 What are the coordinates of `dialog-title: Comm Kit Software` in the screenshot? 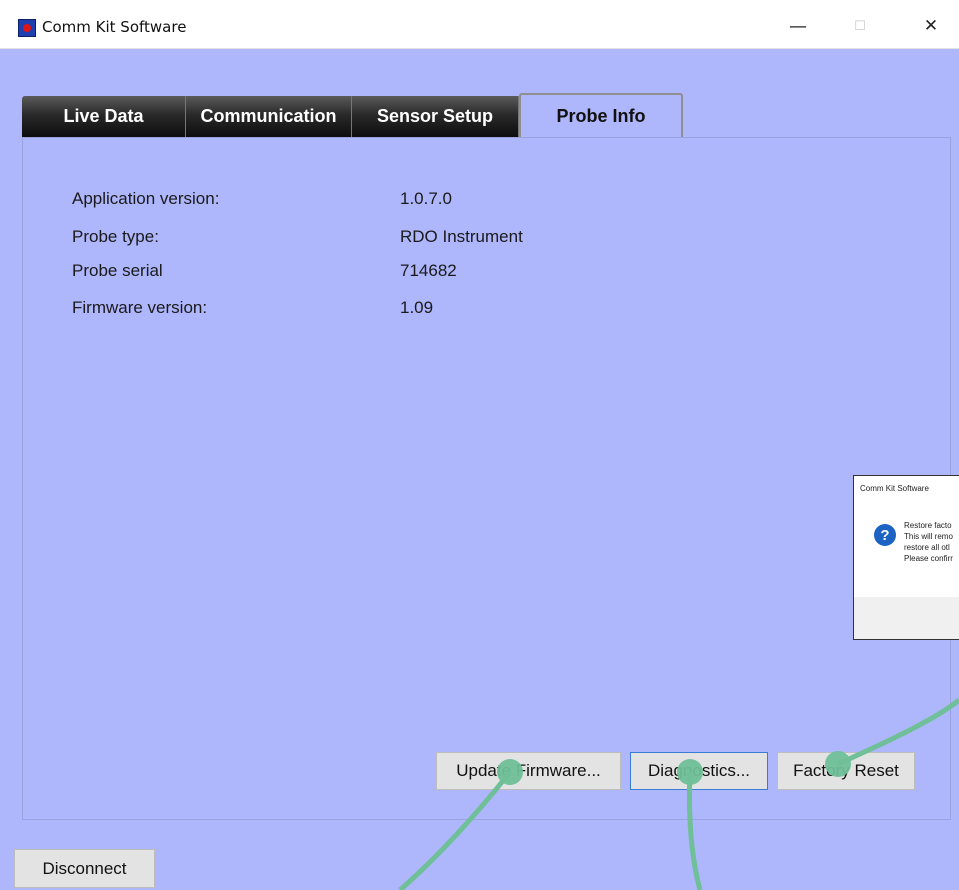 It's located at (894, 488).